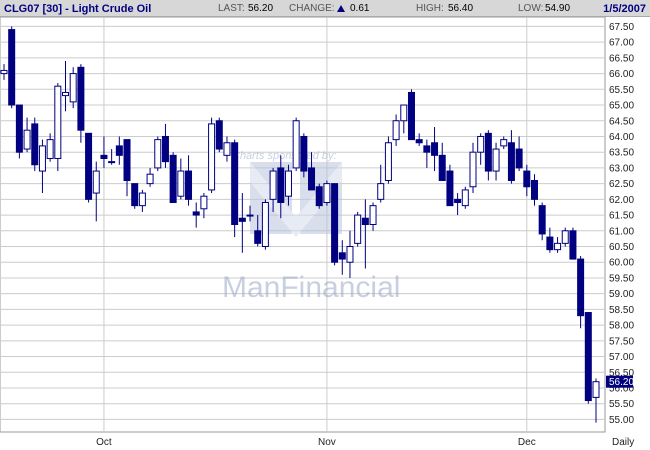 This screenshot has width=650, height=450. What do you see at coordinates (621, 27) in the screenshot?
I see `y-tick-label: 67.50` at bounding box center [621, 27].